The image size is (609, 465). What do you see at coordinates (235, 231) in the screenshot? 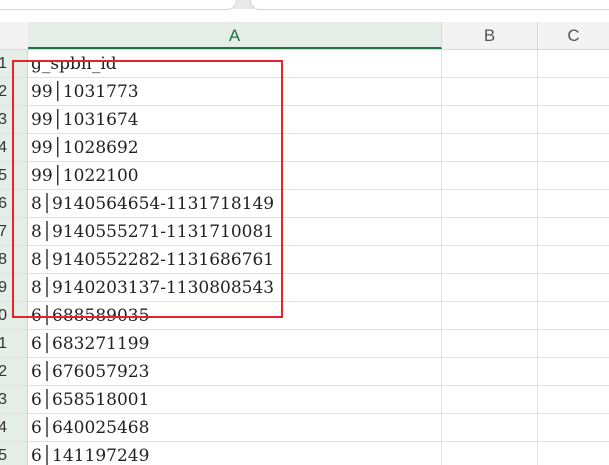
I see `cell-a: 8│9140555271-1131710081` at bounding box center [235, 231].